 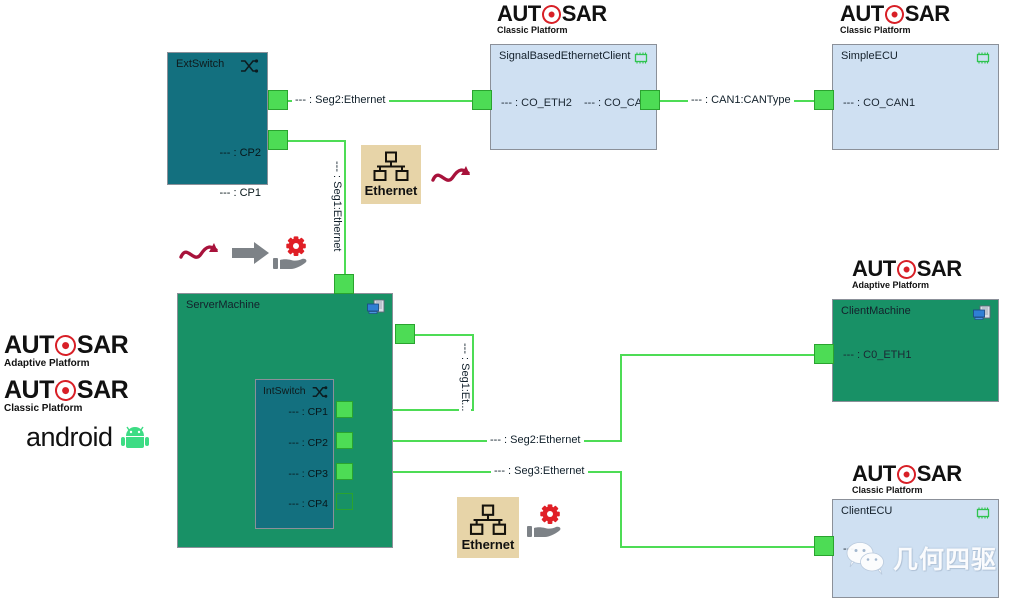 I want to click on link-seg3-int-vertical, so click(x=621, y=509).